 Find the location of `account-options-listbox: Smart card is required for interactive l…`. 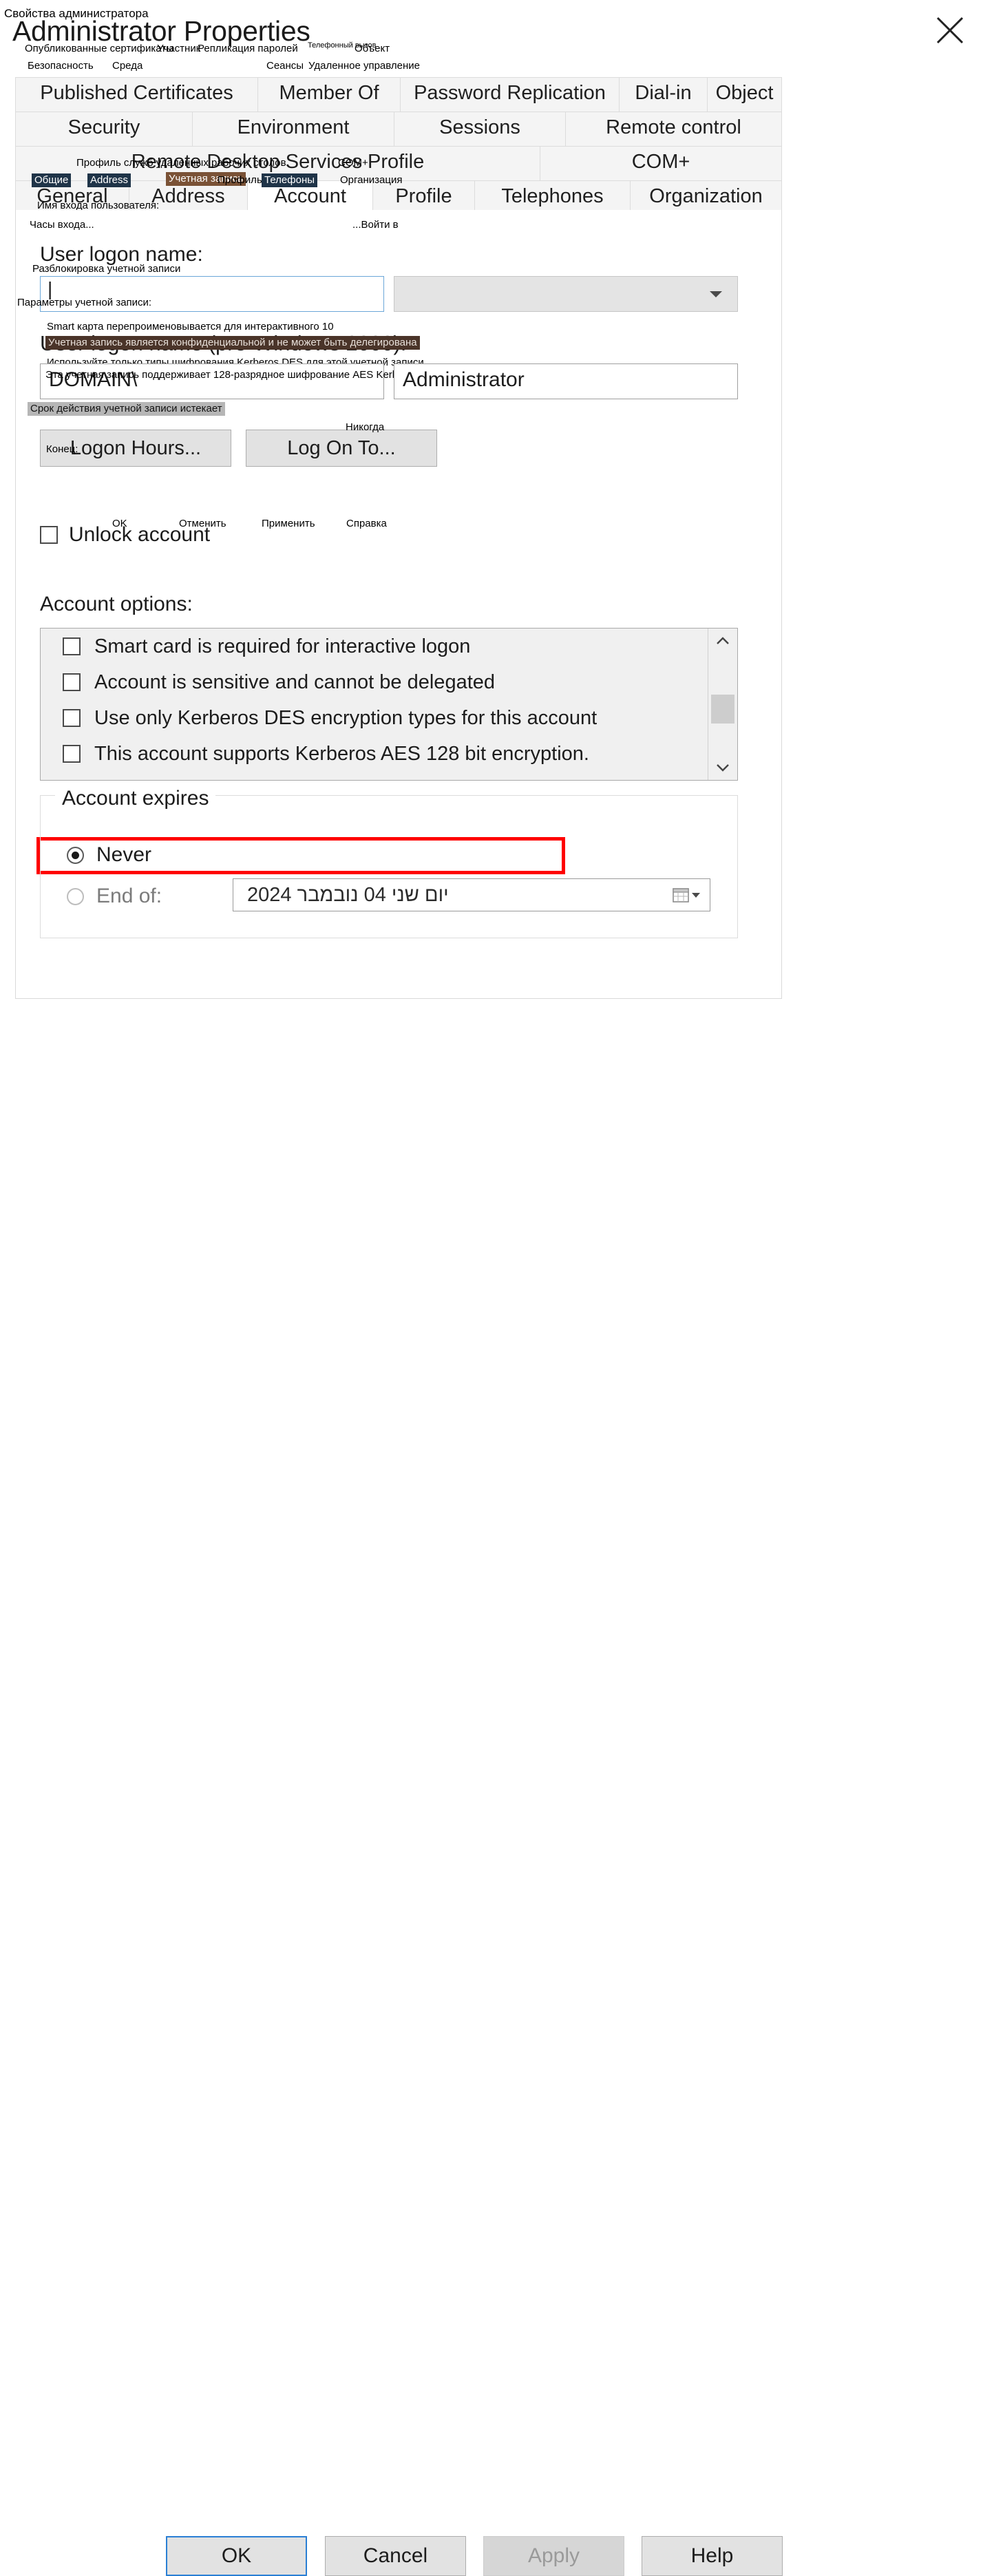

account-options-listbox: Smart card is required for interactive l… is located at coordinates (389, 705).